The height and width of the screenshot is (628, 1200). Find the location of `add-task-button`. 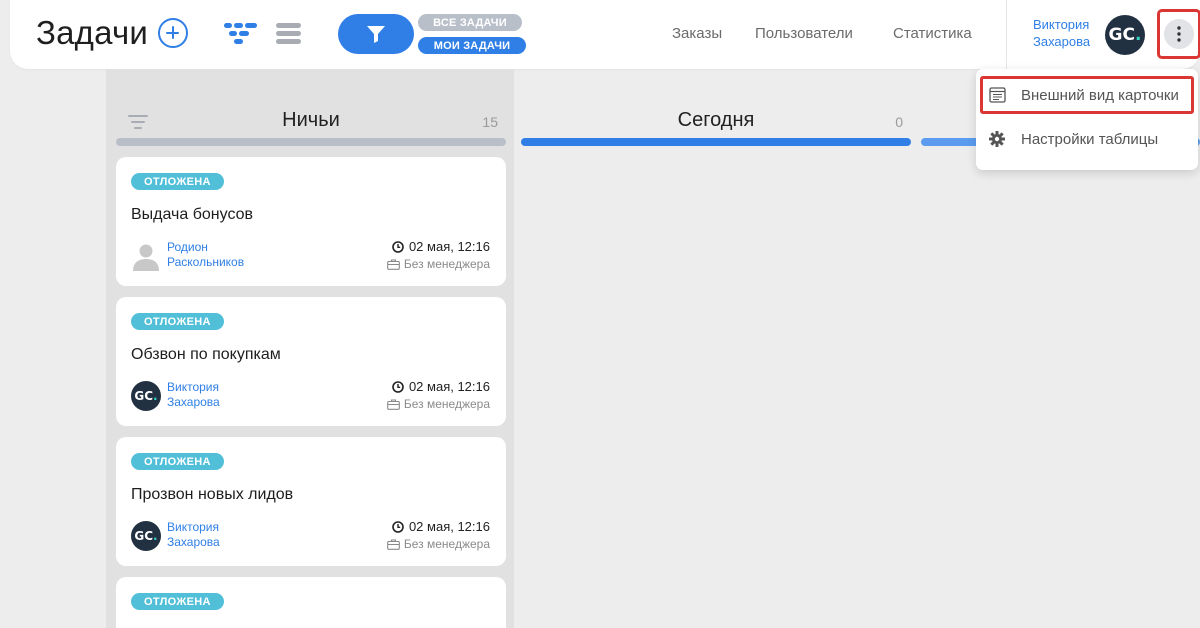

add-task-button is located at coordinates (173, 33).